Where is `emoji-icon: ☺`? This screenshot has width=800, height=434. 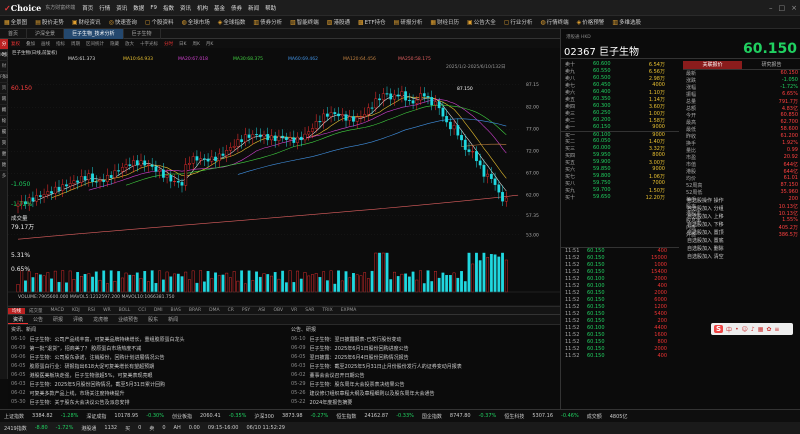
emoji-icon: ☺ is located at coordinates (745, 329).